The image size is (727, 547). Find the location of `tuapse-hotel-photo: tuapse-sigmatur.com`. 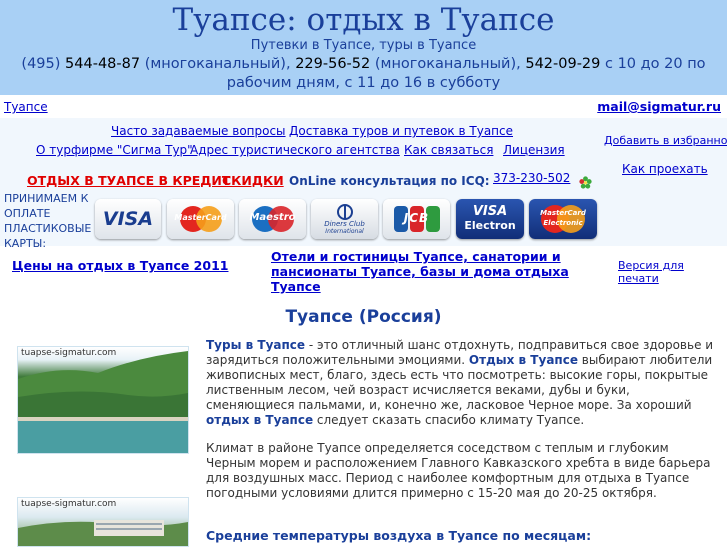

tuapse-hotel-photo: tuapse-sigmatur.com is located at coordinates (103, 522).